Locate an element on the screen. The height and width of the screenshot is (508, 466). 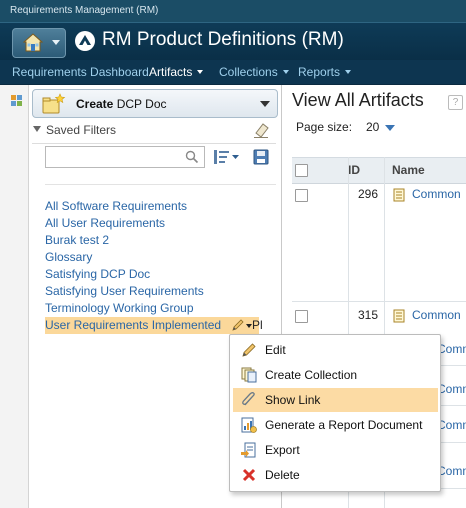
app-window-title: Requirements Management (RM) is located at coordinates (84, 10).